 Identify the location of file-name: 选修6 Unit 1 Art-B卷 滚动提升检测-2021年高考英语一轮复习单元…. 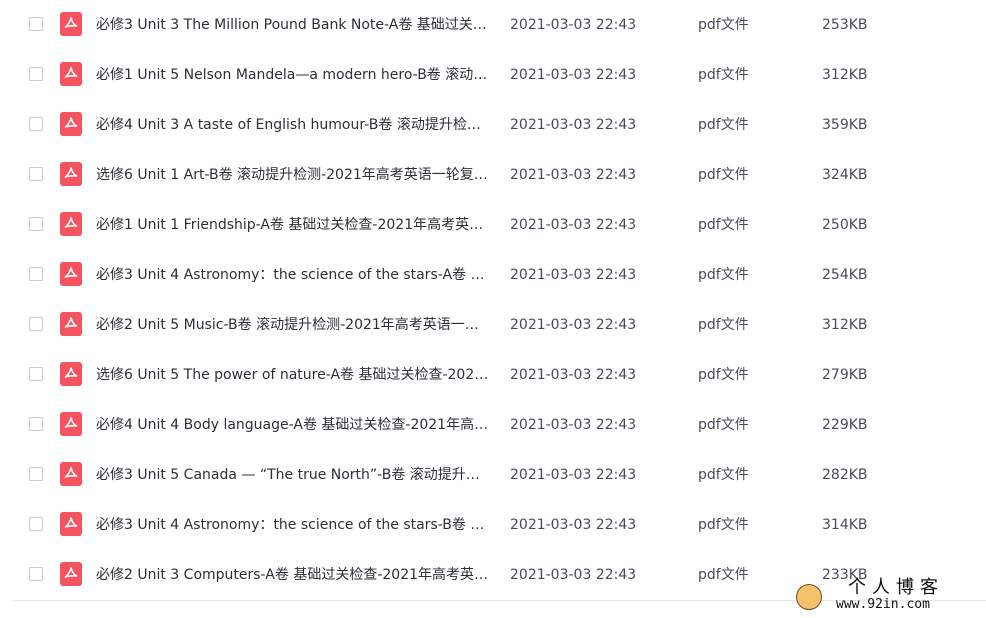
(293, 175).